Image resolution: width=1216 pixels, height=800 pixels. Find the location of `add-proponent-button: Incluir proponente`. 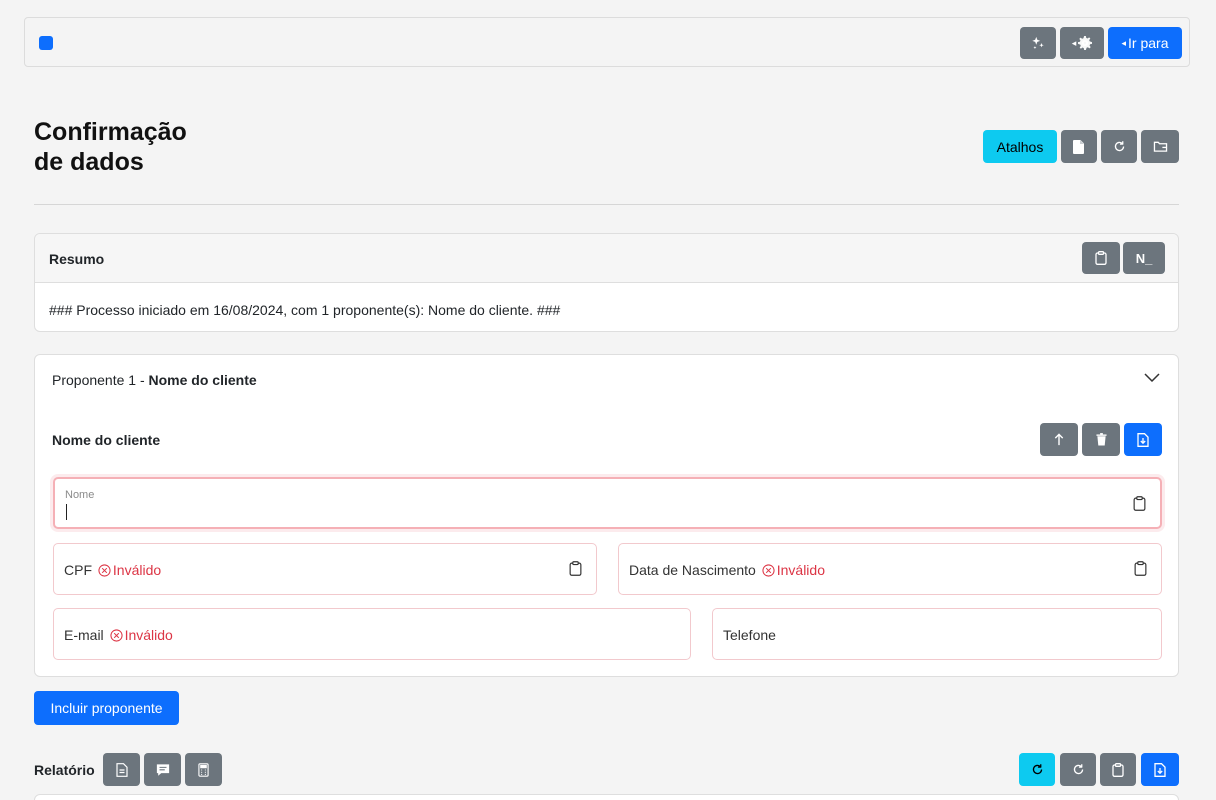

add-proponent-button: Incluir proponente is located at coordinates (106, 708).